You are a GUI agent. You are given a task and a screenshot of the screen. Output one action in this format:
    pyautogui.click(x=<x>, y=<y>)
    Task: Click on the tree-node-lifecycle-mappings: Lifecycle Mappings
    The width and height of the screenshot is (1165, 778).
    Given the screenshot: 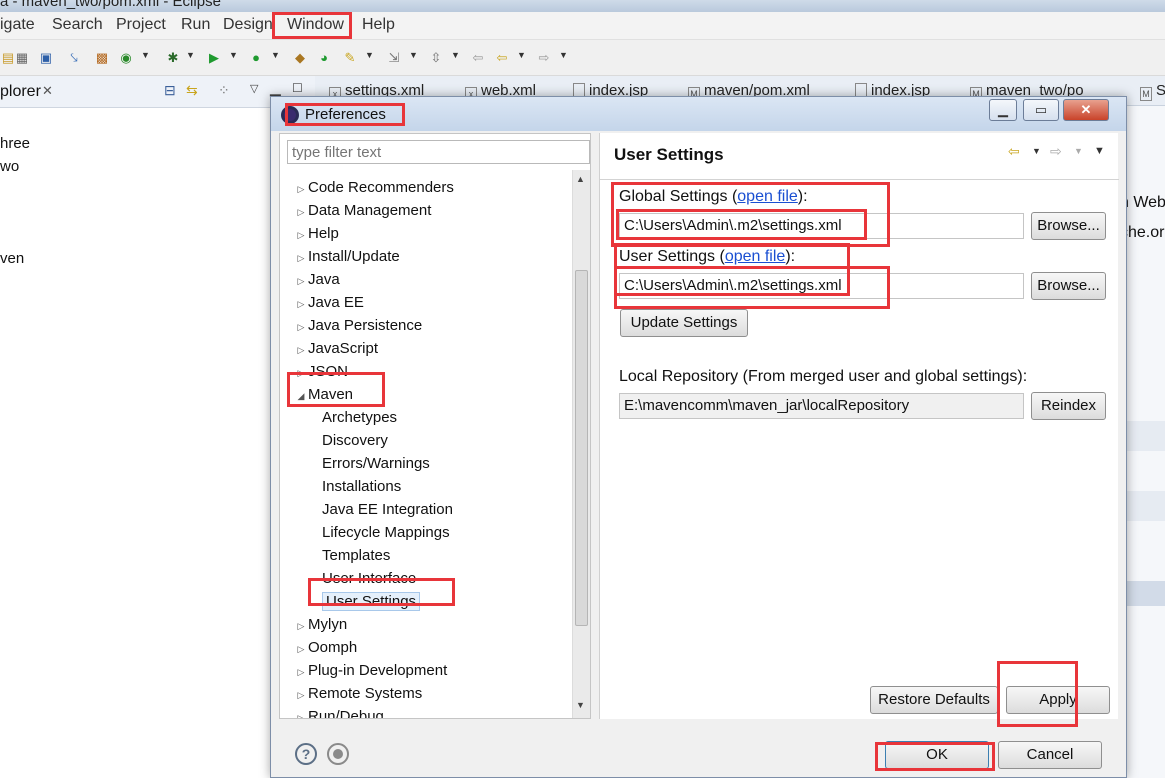 What is the action you would take?
    pyautogui.click(x=386, y=533)
    